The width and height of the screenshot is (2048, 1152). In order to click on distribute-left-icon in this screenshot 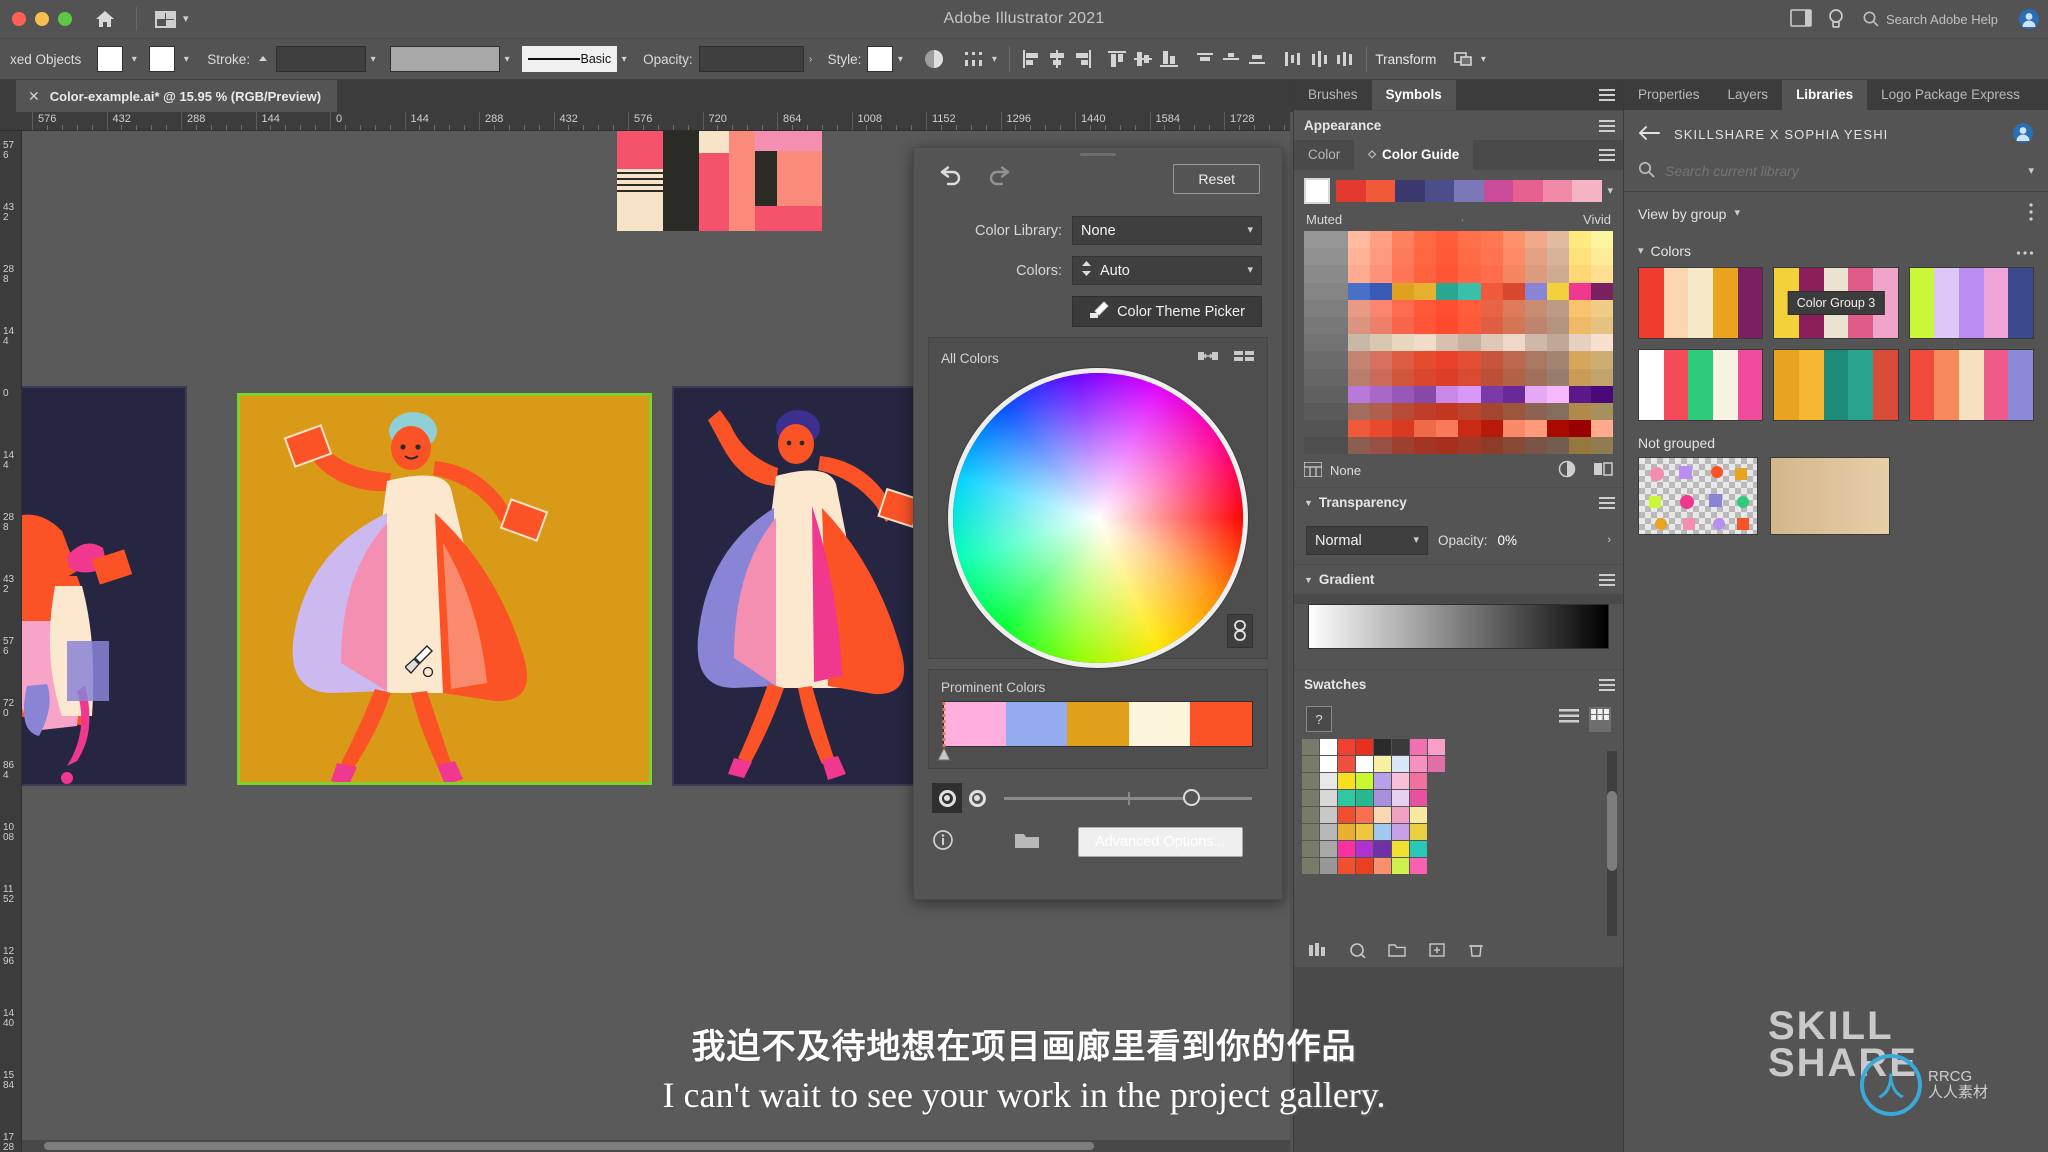, I will do `click(1293, 59)`.